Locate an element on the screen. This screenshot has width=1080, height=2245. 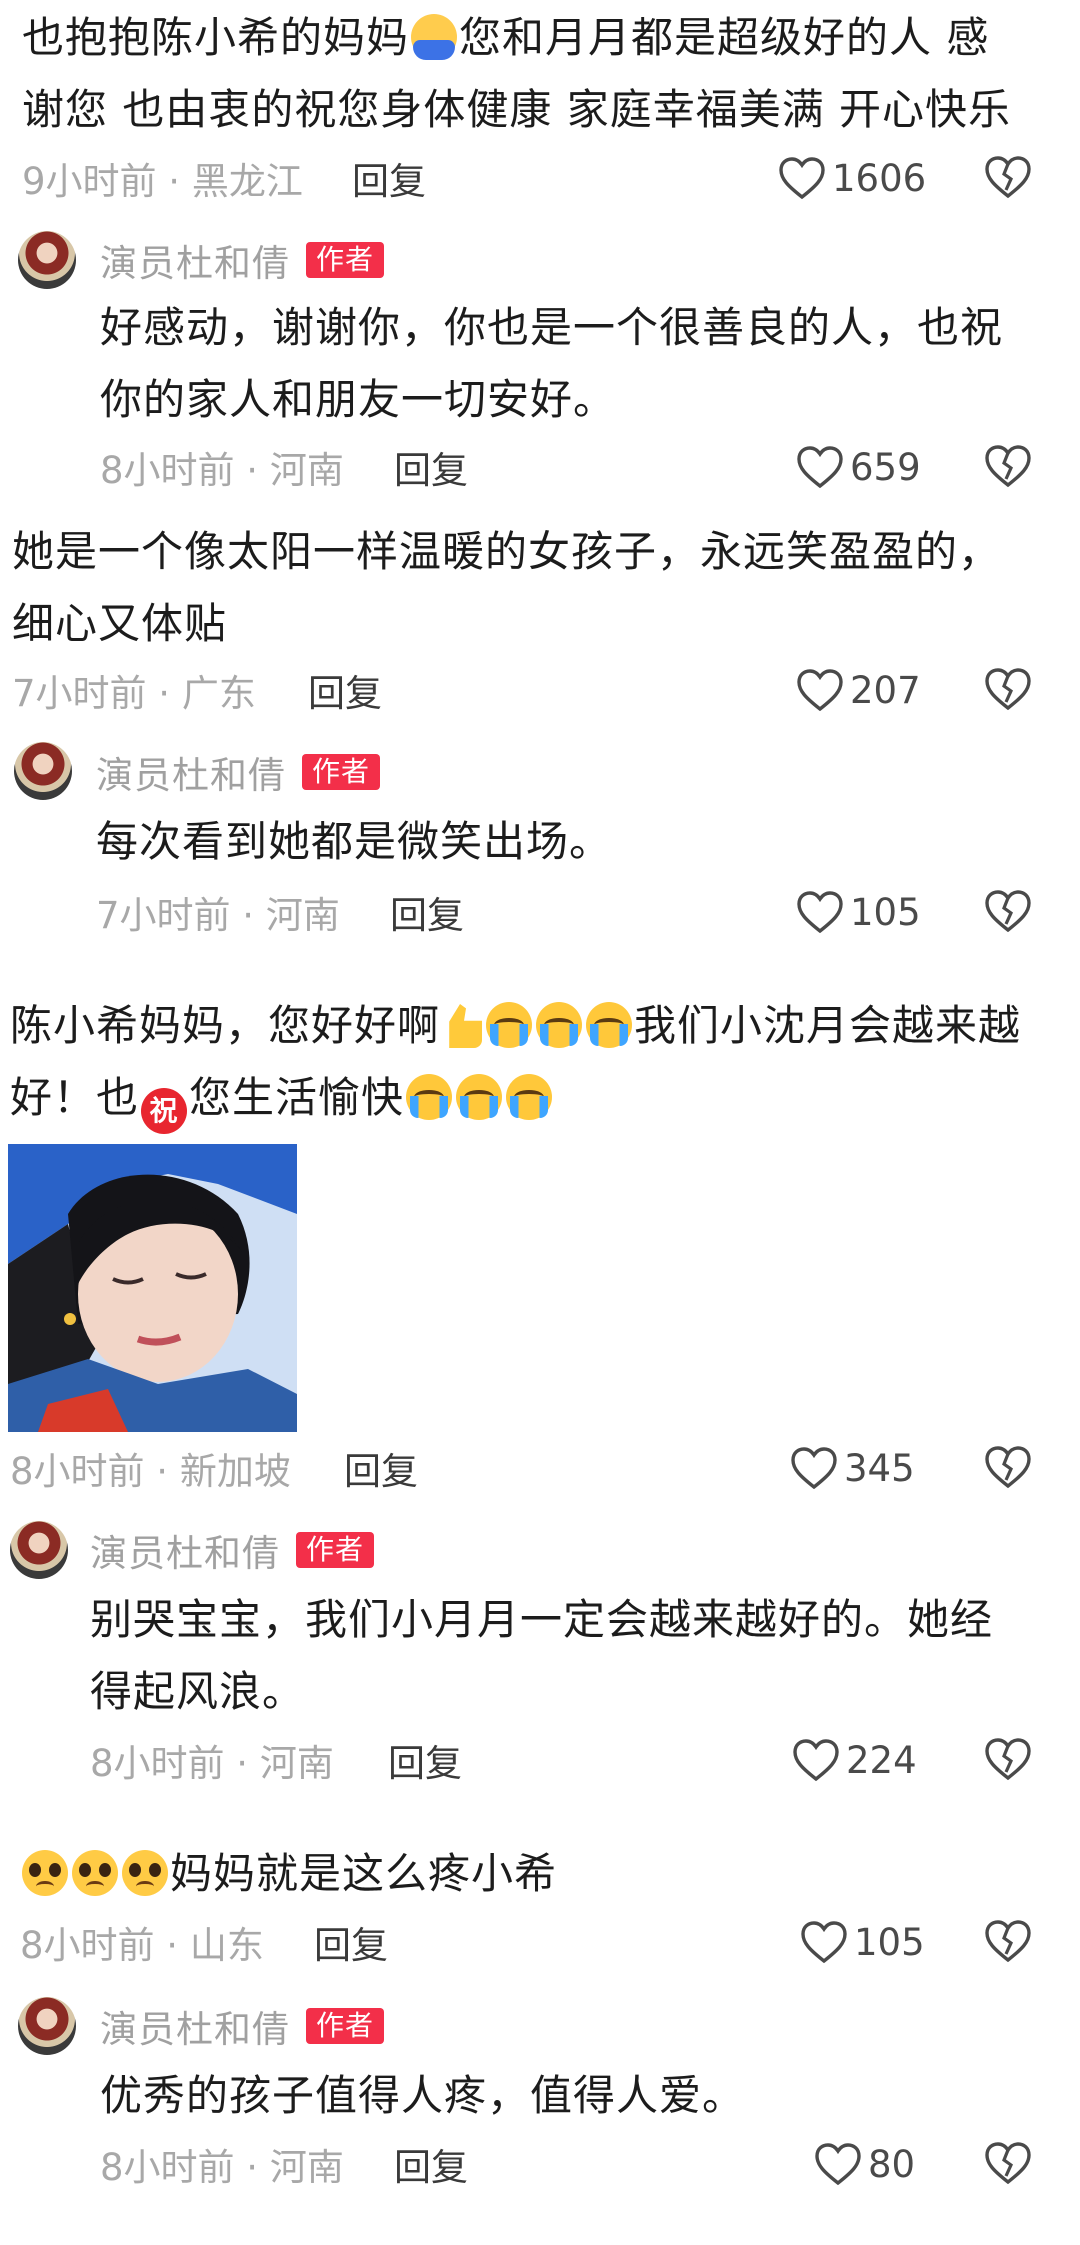
like-count: 80 is located at coordinates (892, 2164).